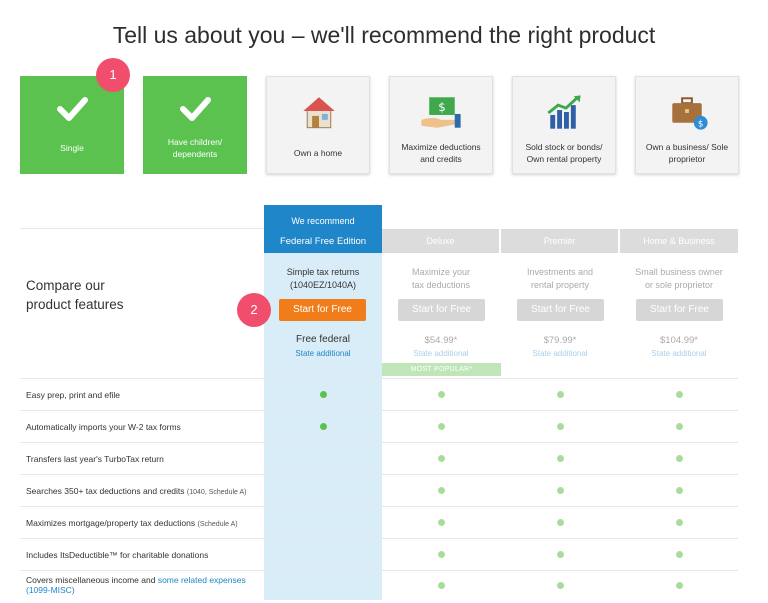 The image size is (768, 603). I want to click on feature-row: Transfers last year's TurboTax return, so click(379, 458).